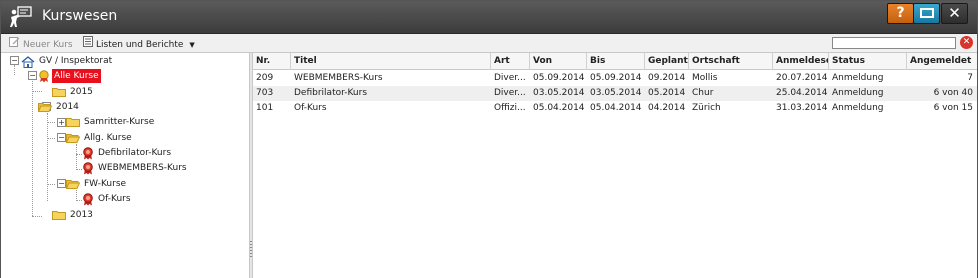 This screenshot has width=978, height=278. Describe the element at coordinates (48, 45) in the screenshot. I see `new-course-label: Neuer Kurs` at that location.